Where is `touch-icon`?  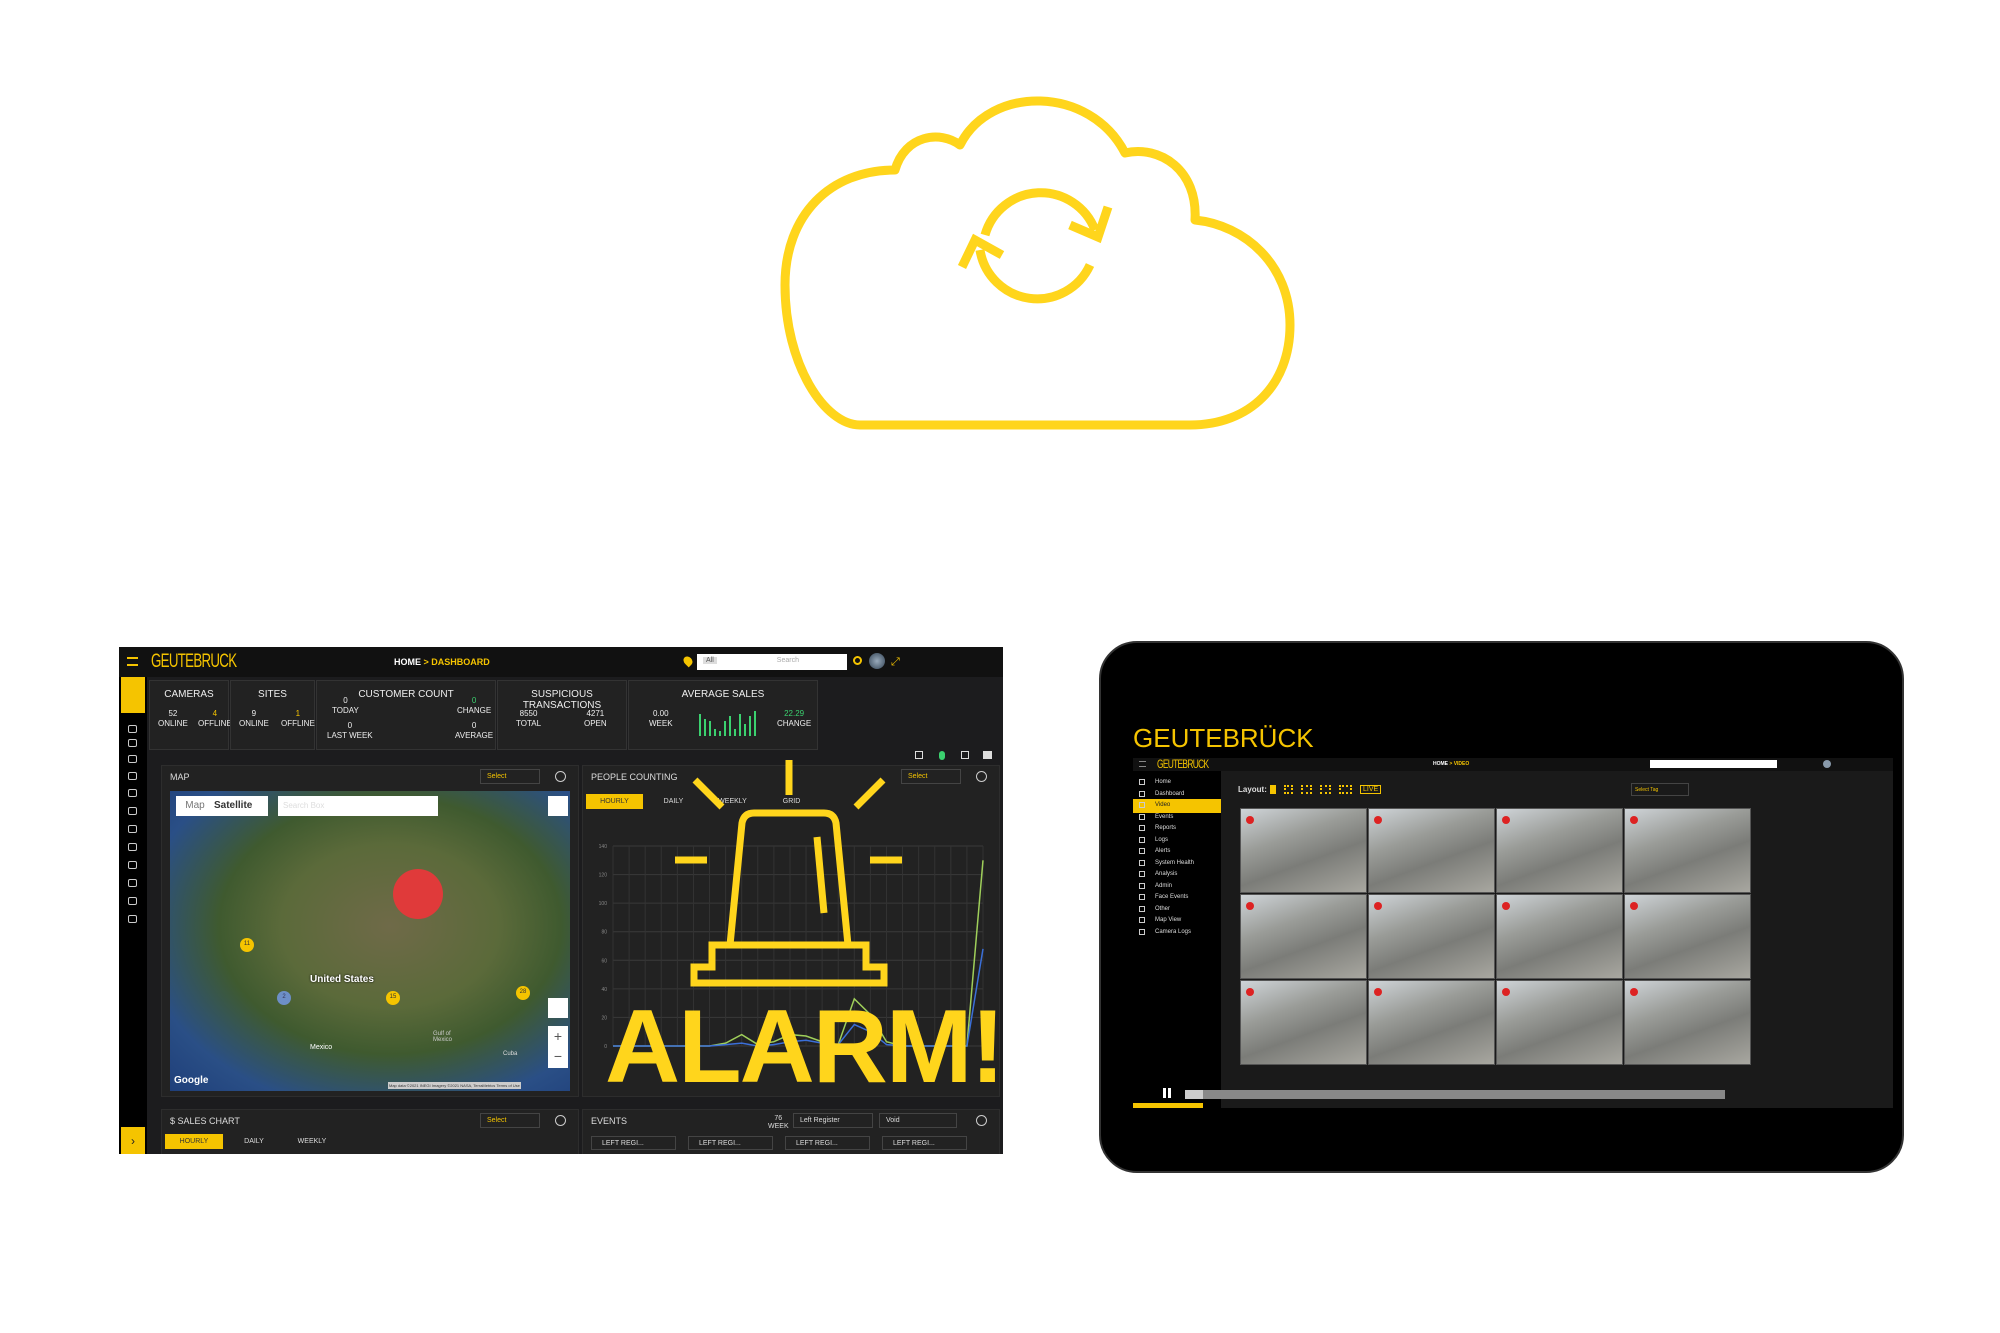 touch-icon is located at coordinates (942, 755).